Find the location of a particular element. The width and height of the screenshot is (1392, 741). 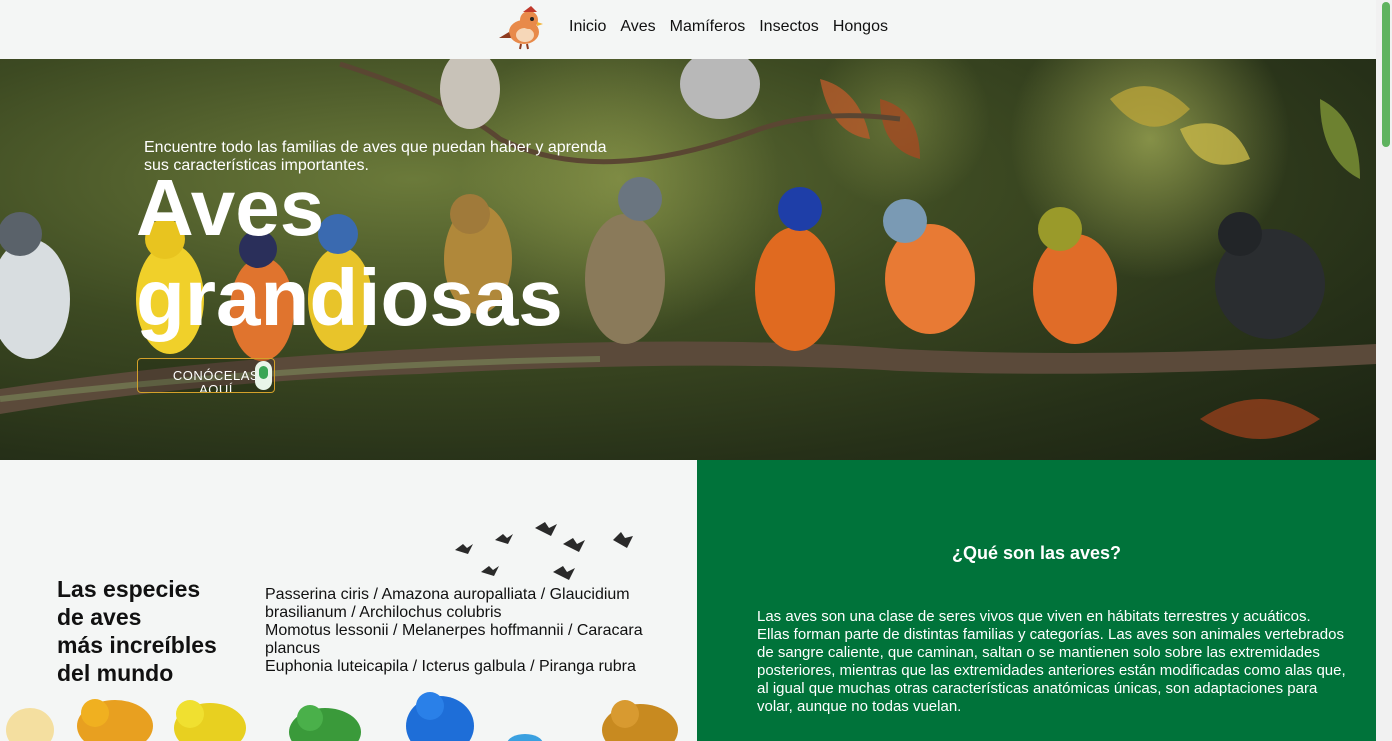

scrollbar-thumb is located at coordinates (1386, 74).